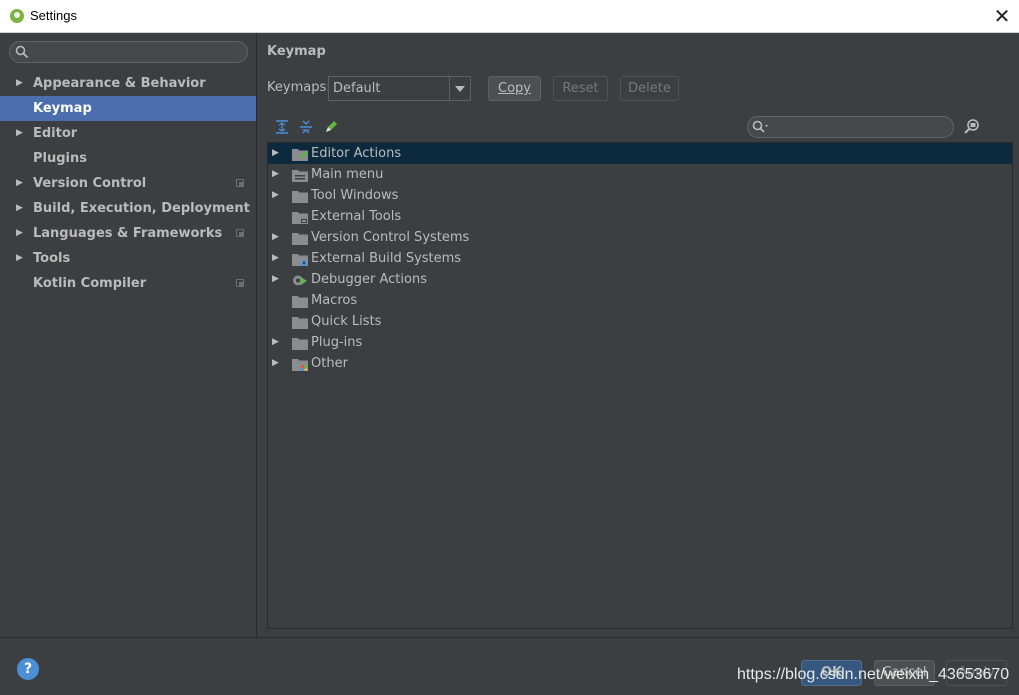 The height and width of the screenshot is (695, 1019). Describe the element at coordinates (356, 216) in the screenshot. I see `tree-row-label: External Tools` at that location.